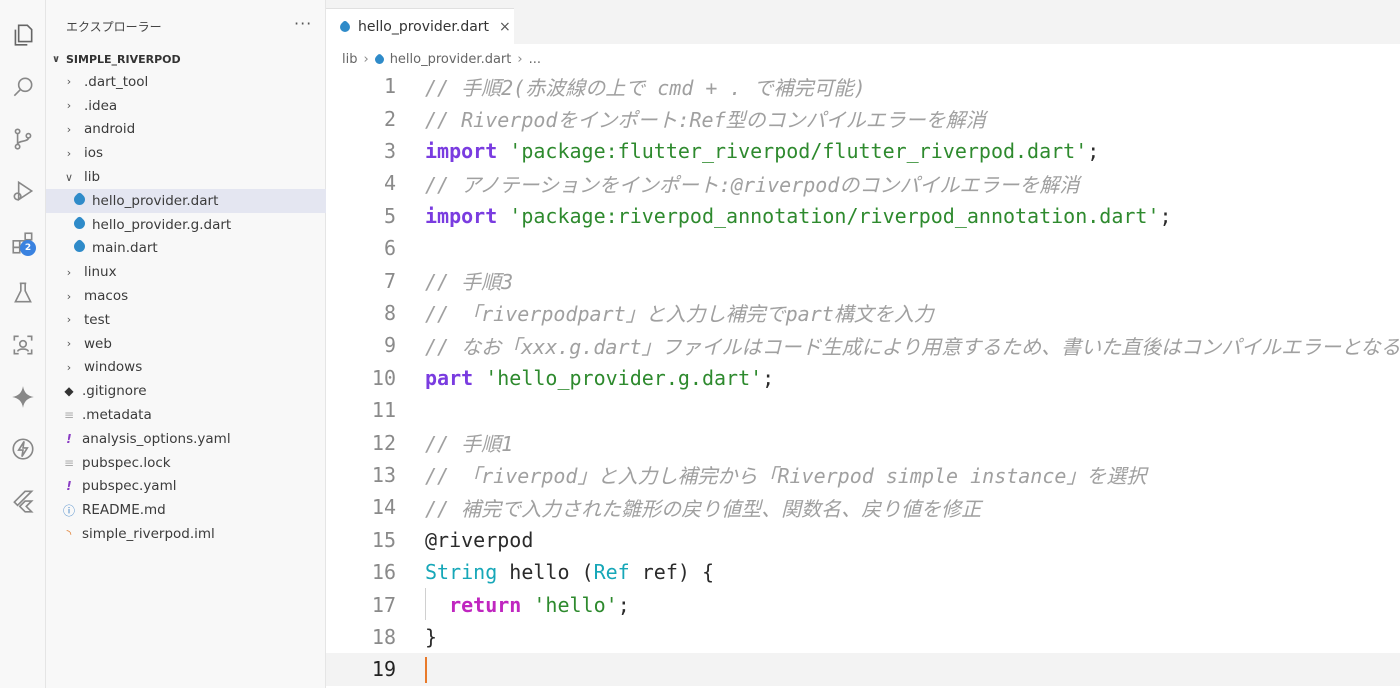 The width and height of the screenshot is (1400, 688). I want to click on file-tree-item: ≡ pubspec.lock, so click(186, 463).